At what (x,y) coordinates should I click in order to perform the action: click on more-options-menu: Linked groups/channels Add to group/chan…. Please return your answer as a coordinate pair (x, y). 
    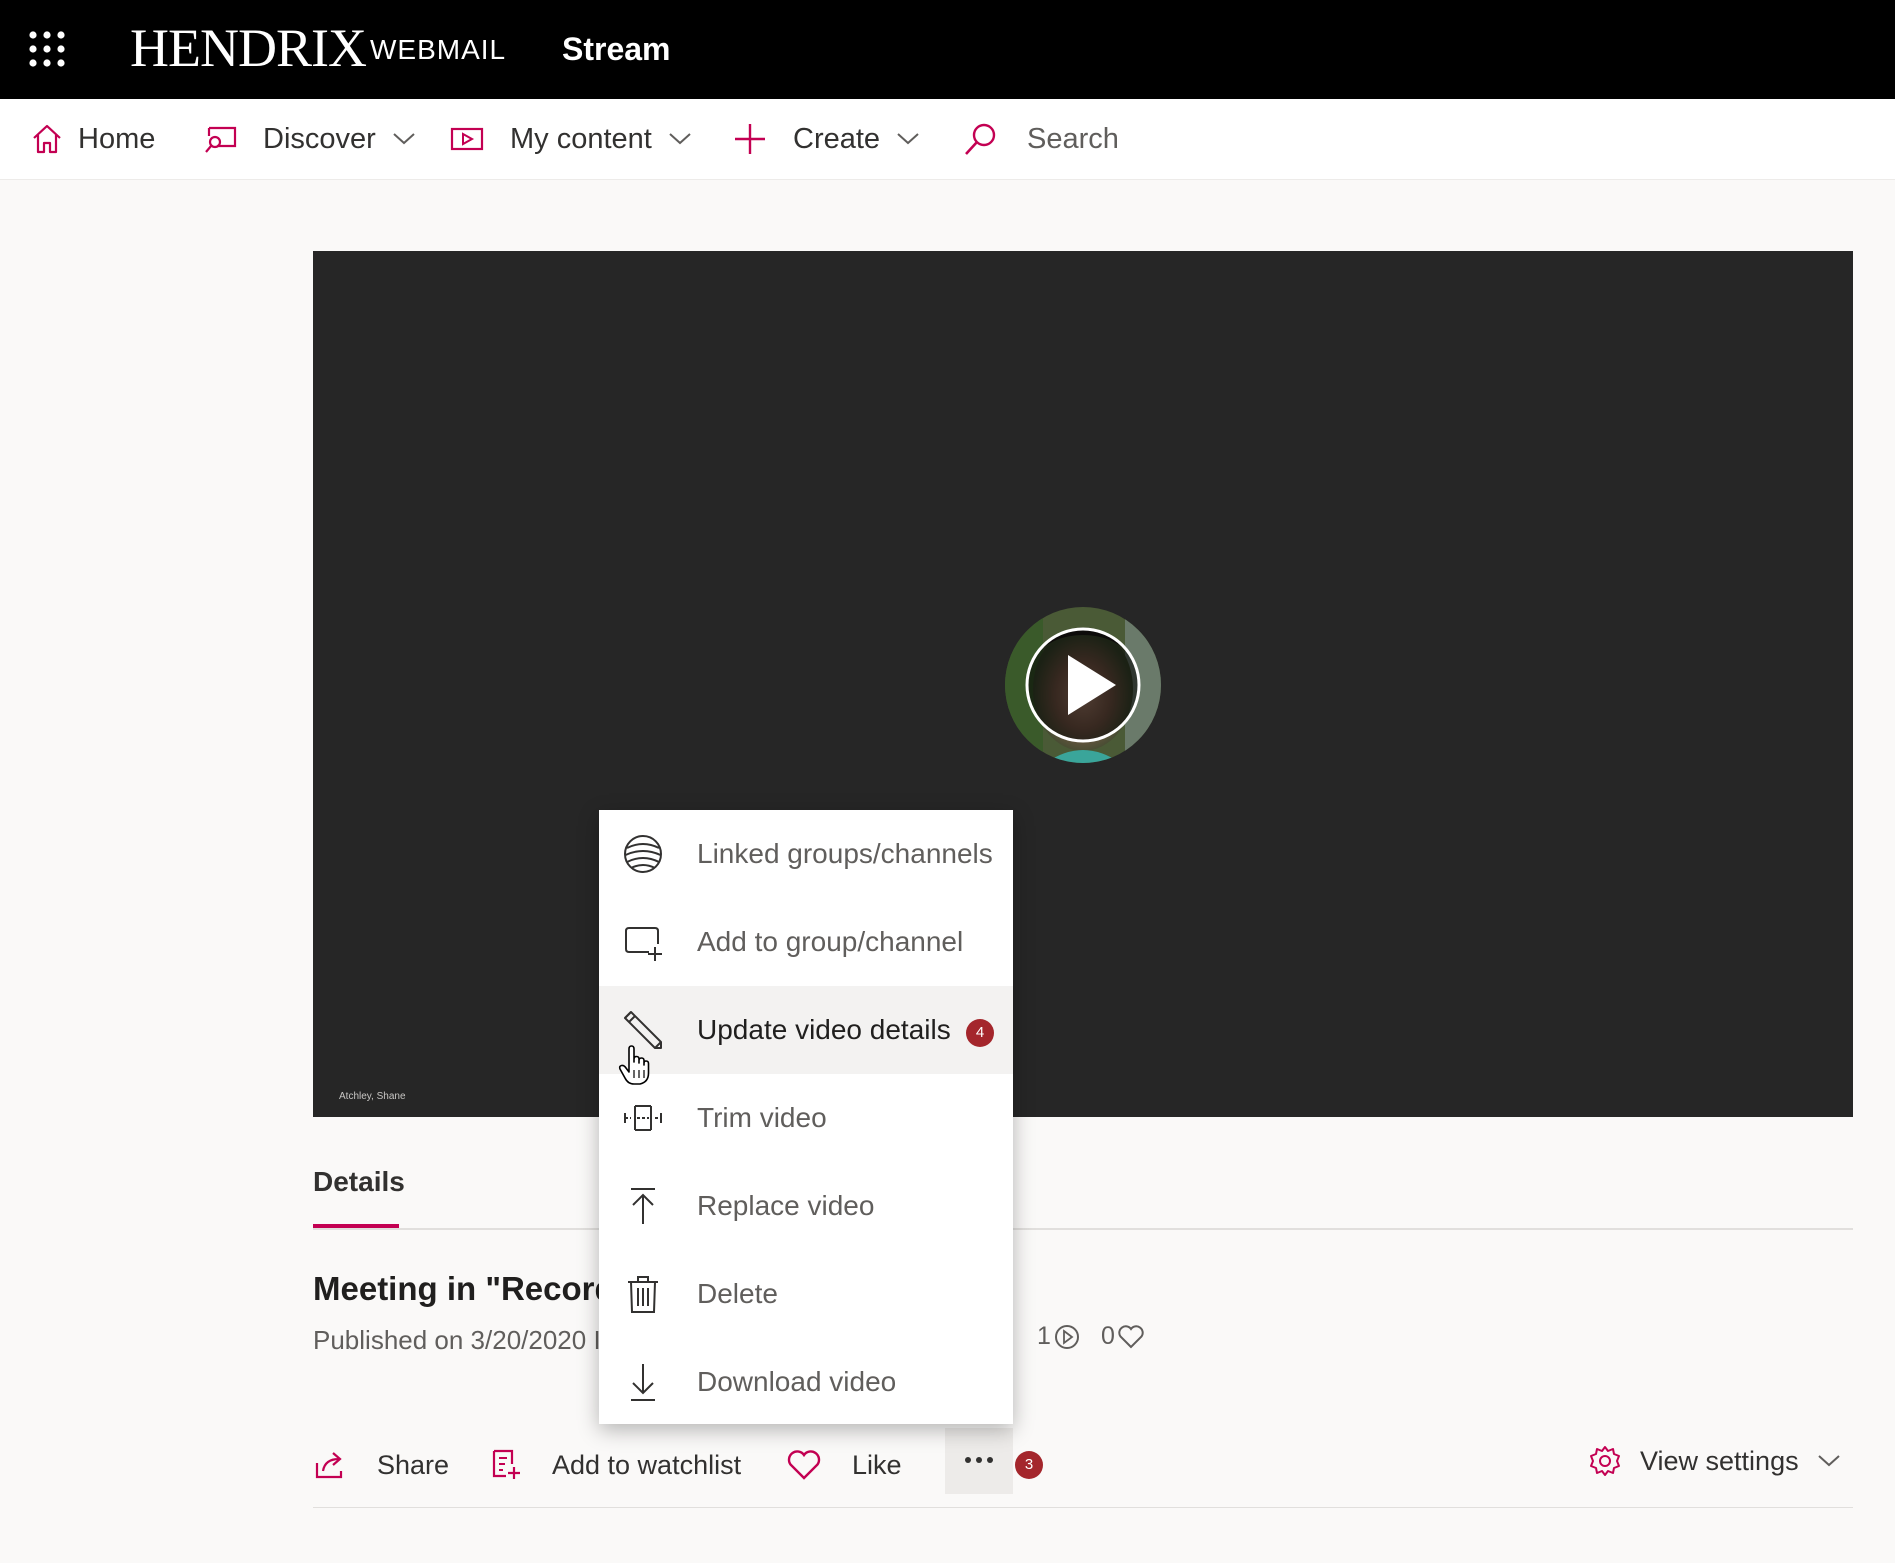
    Looking at the image, I should click on (806, 1117).